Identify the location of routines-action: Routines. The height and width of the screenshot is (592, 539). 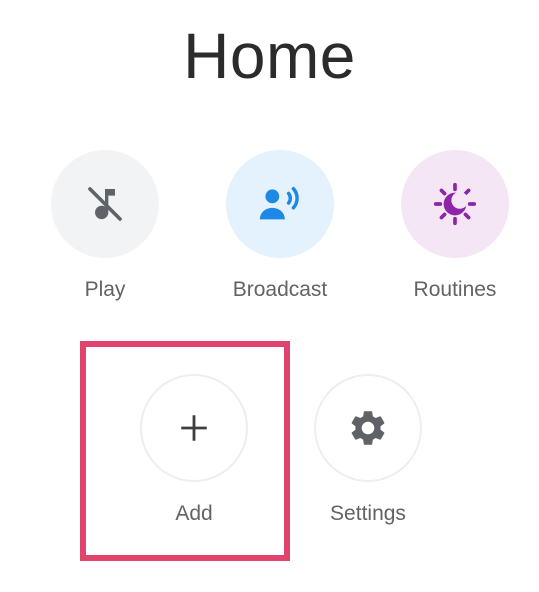
(455, 226).